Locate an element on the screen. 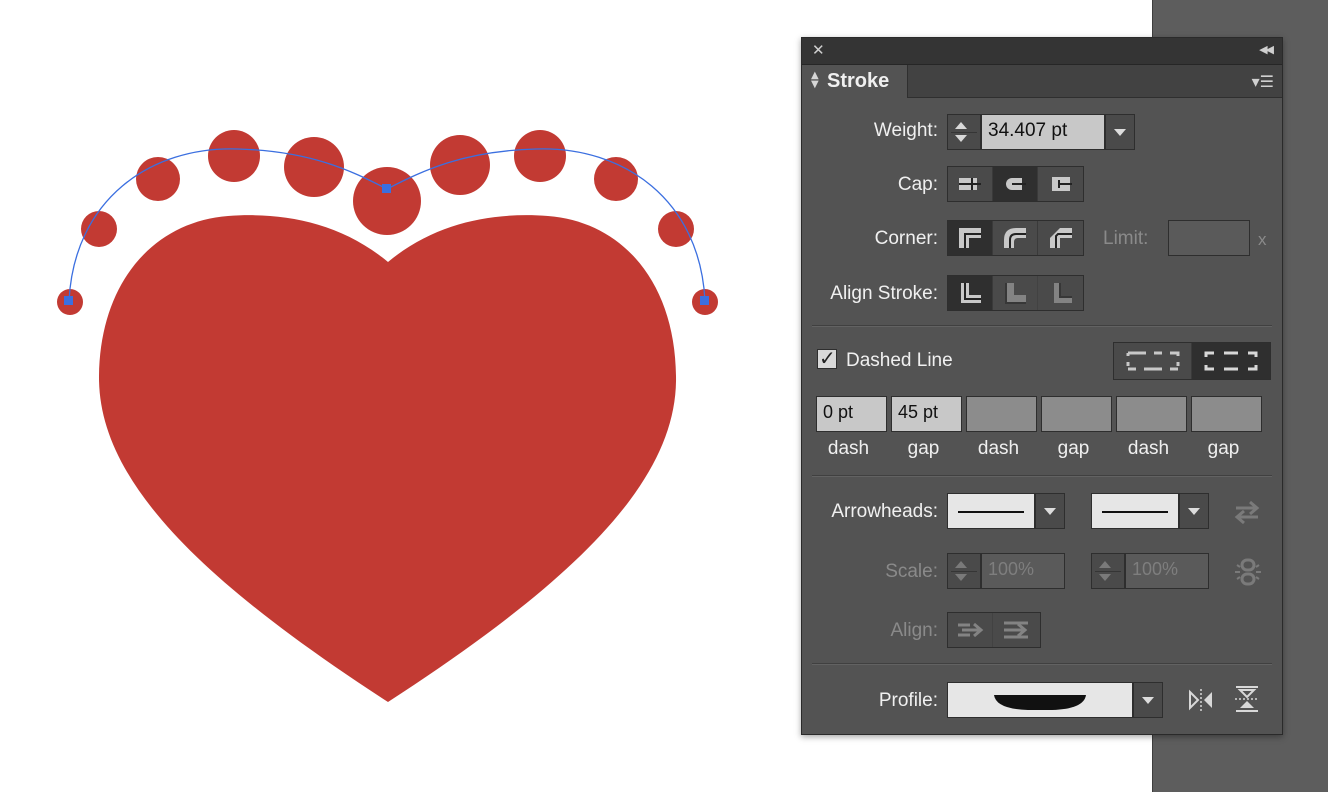  arrow-place-end-button is located at coordinates (1015, 630).